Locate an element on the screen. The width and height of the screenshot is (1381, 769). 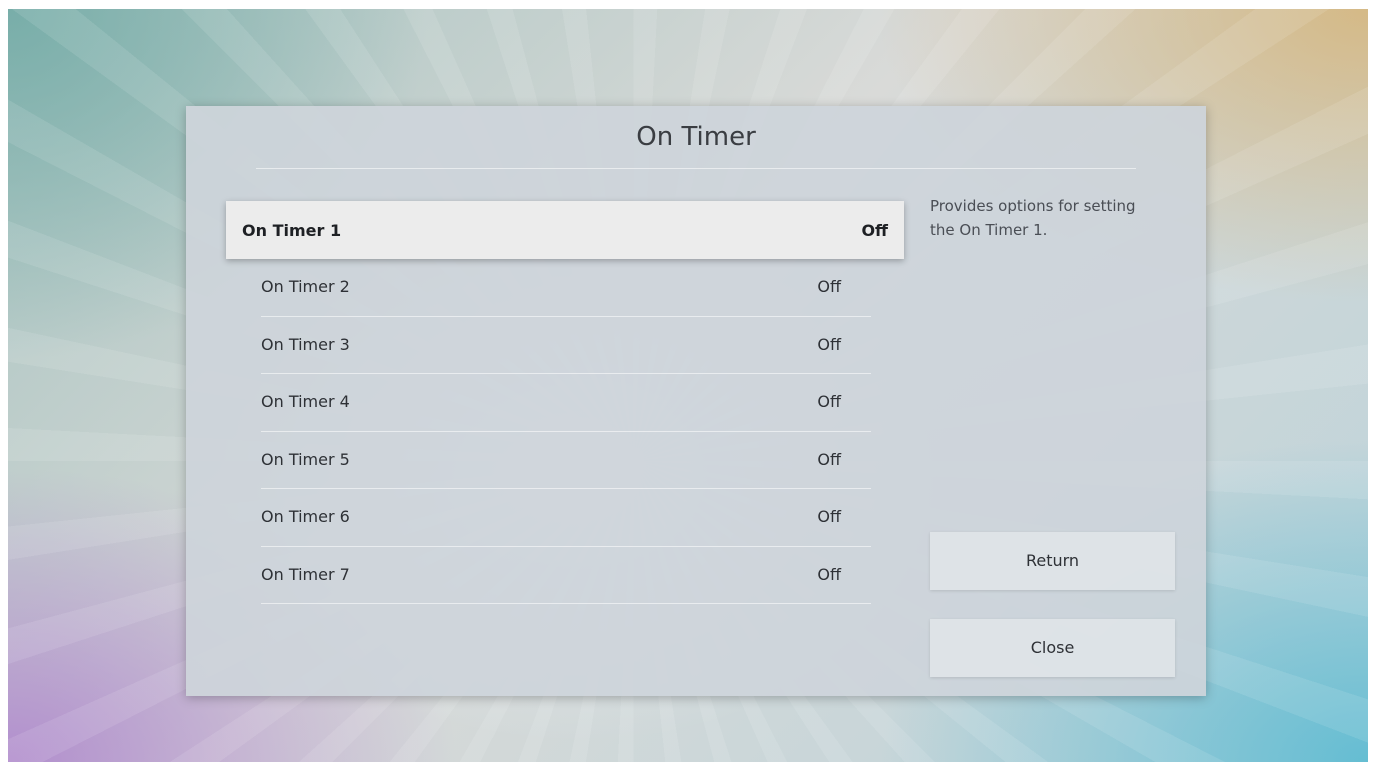
close-button: Close is located at coordinates (1052, 648).